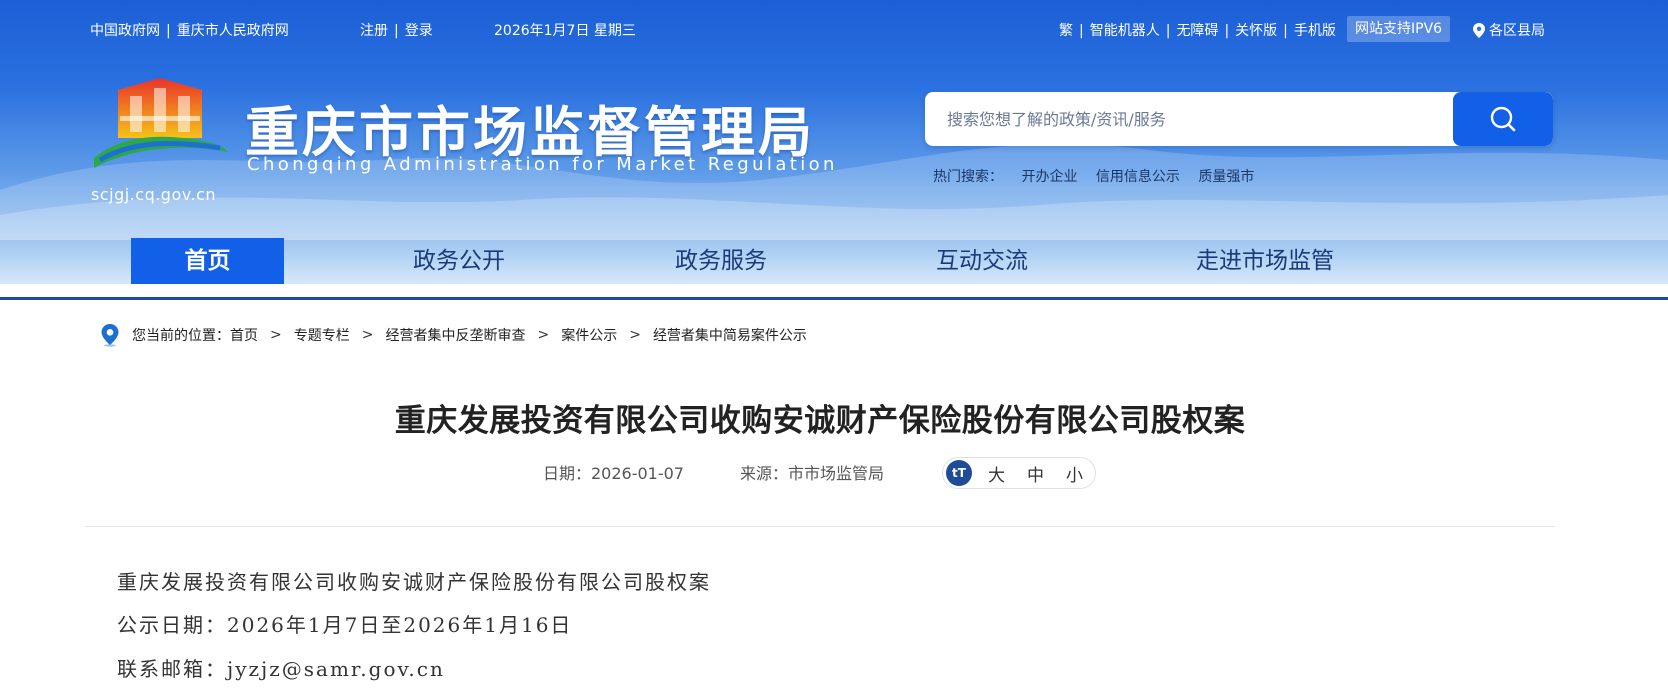 This screenshot has height=689, width=1668. Describe the element at coordinates (834, 298) in the screenshot. I see `nav-bottom-line` at that location.